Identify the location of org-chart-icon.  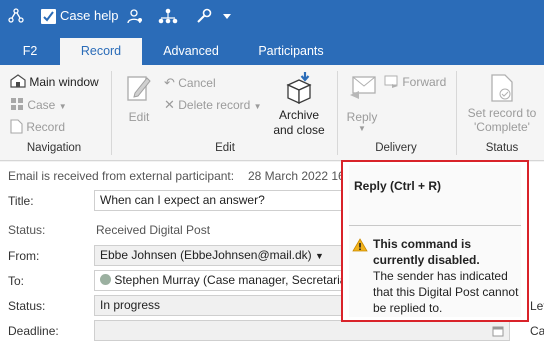
(168, 16).